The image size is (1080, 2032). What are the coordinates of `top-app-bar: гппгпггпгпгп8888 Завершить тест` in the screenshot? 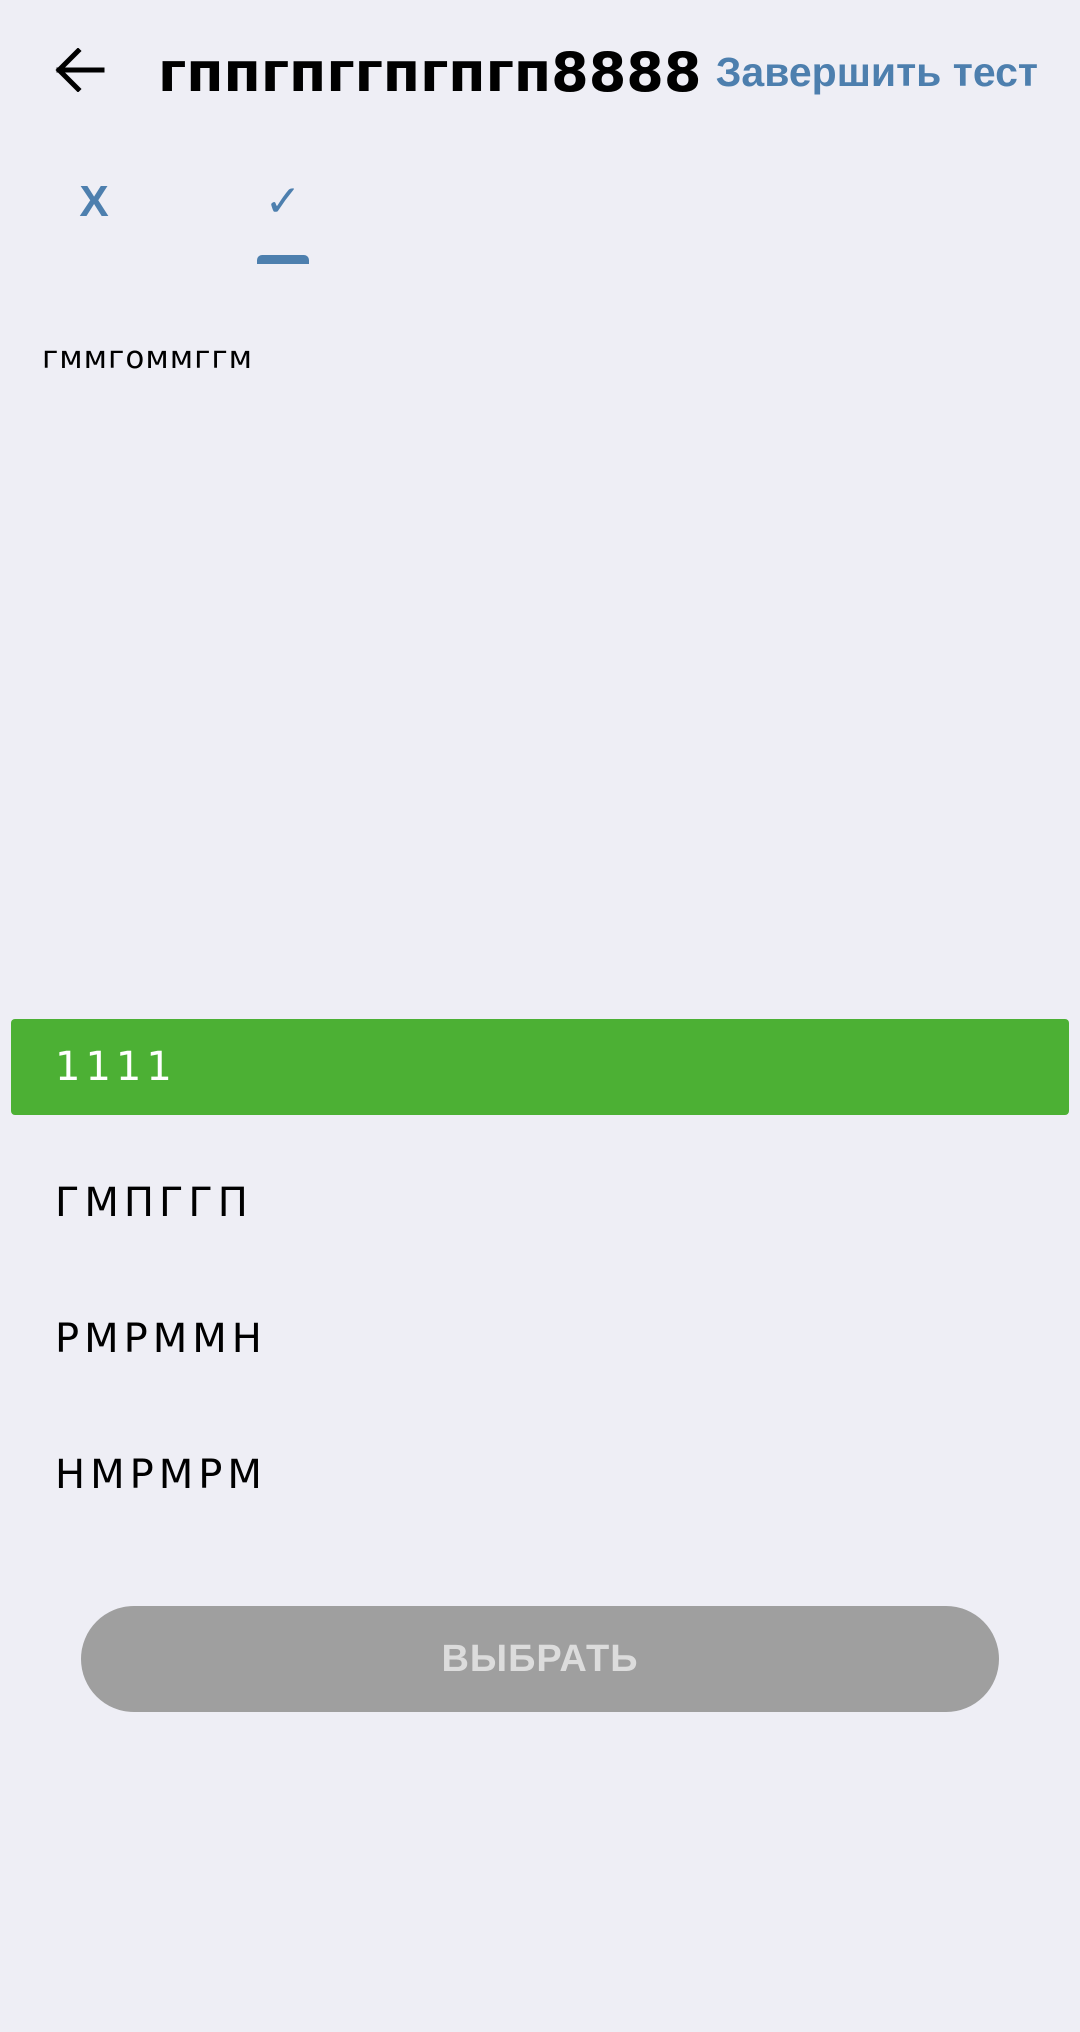 It's located at (540, 72).